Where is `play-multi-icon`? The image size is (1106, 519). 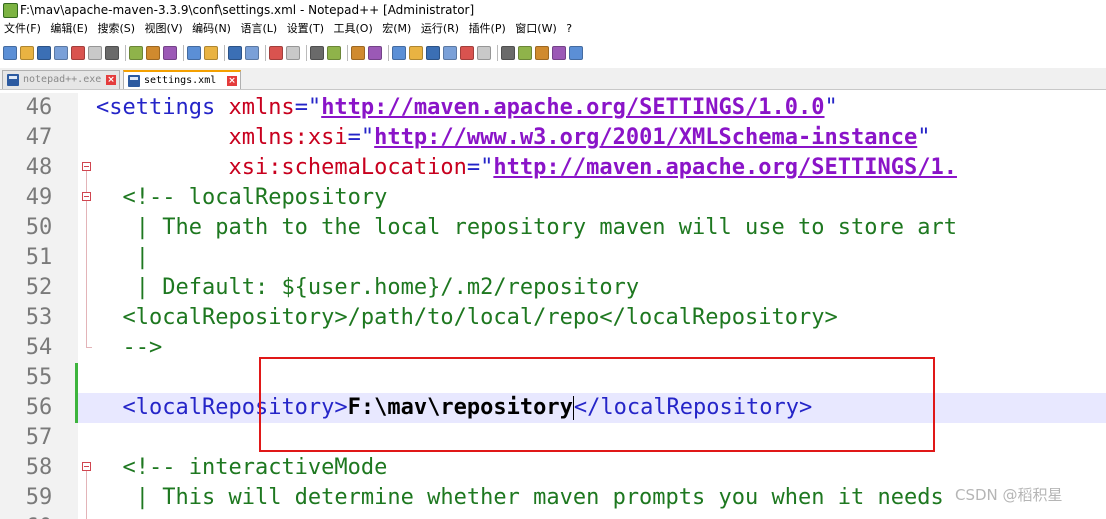 play-multi-icon is located at coordinates (559, 53).